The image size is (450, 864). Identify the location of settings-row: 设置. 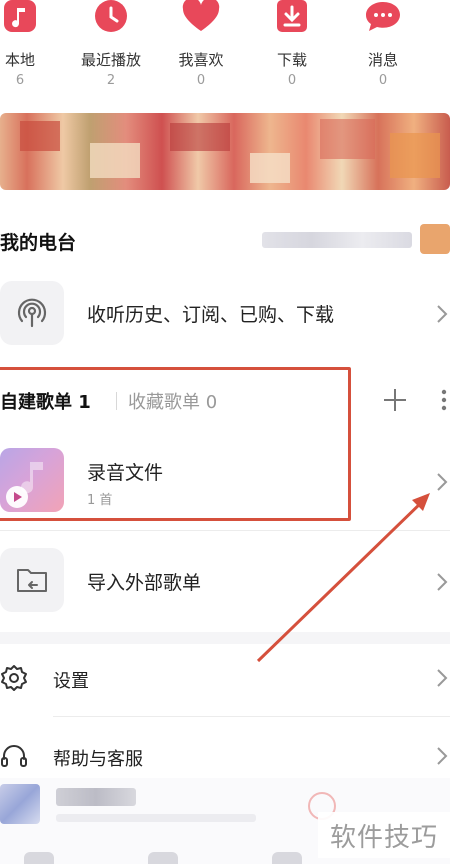
(225, 678).